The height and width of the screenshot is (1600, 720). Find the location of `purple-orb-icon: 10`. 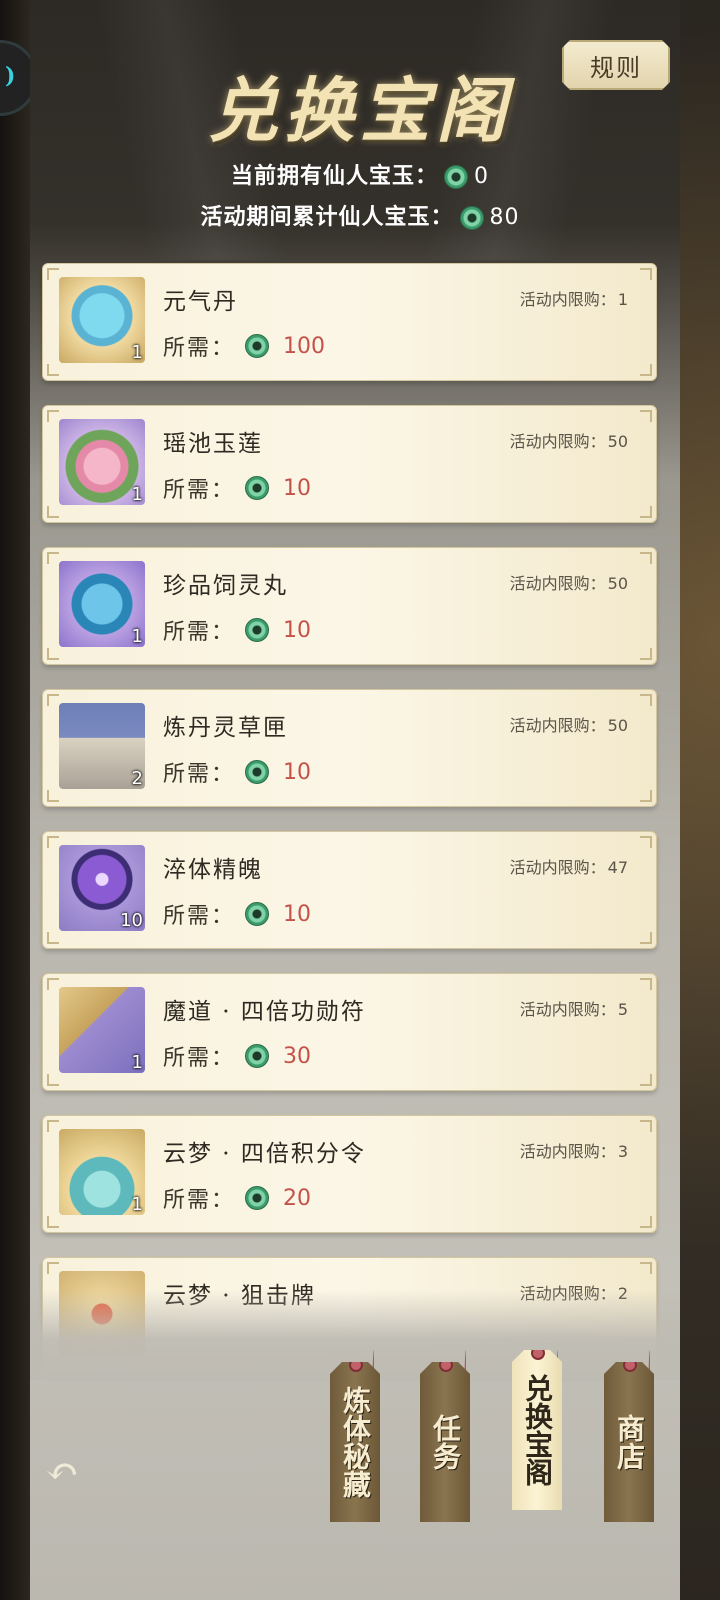

purple-orb-icon: 10 is located at coordinates (102, 888).